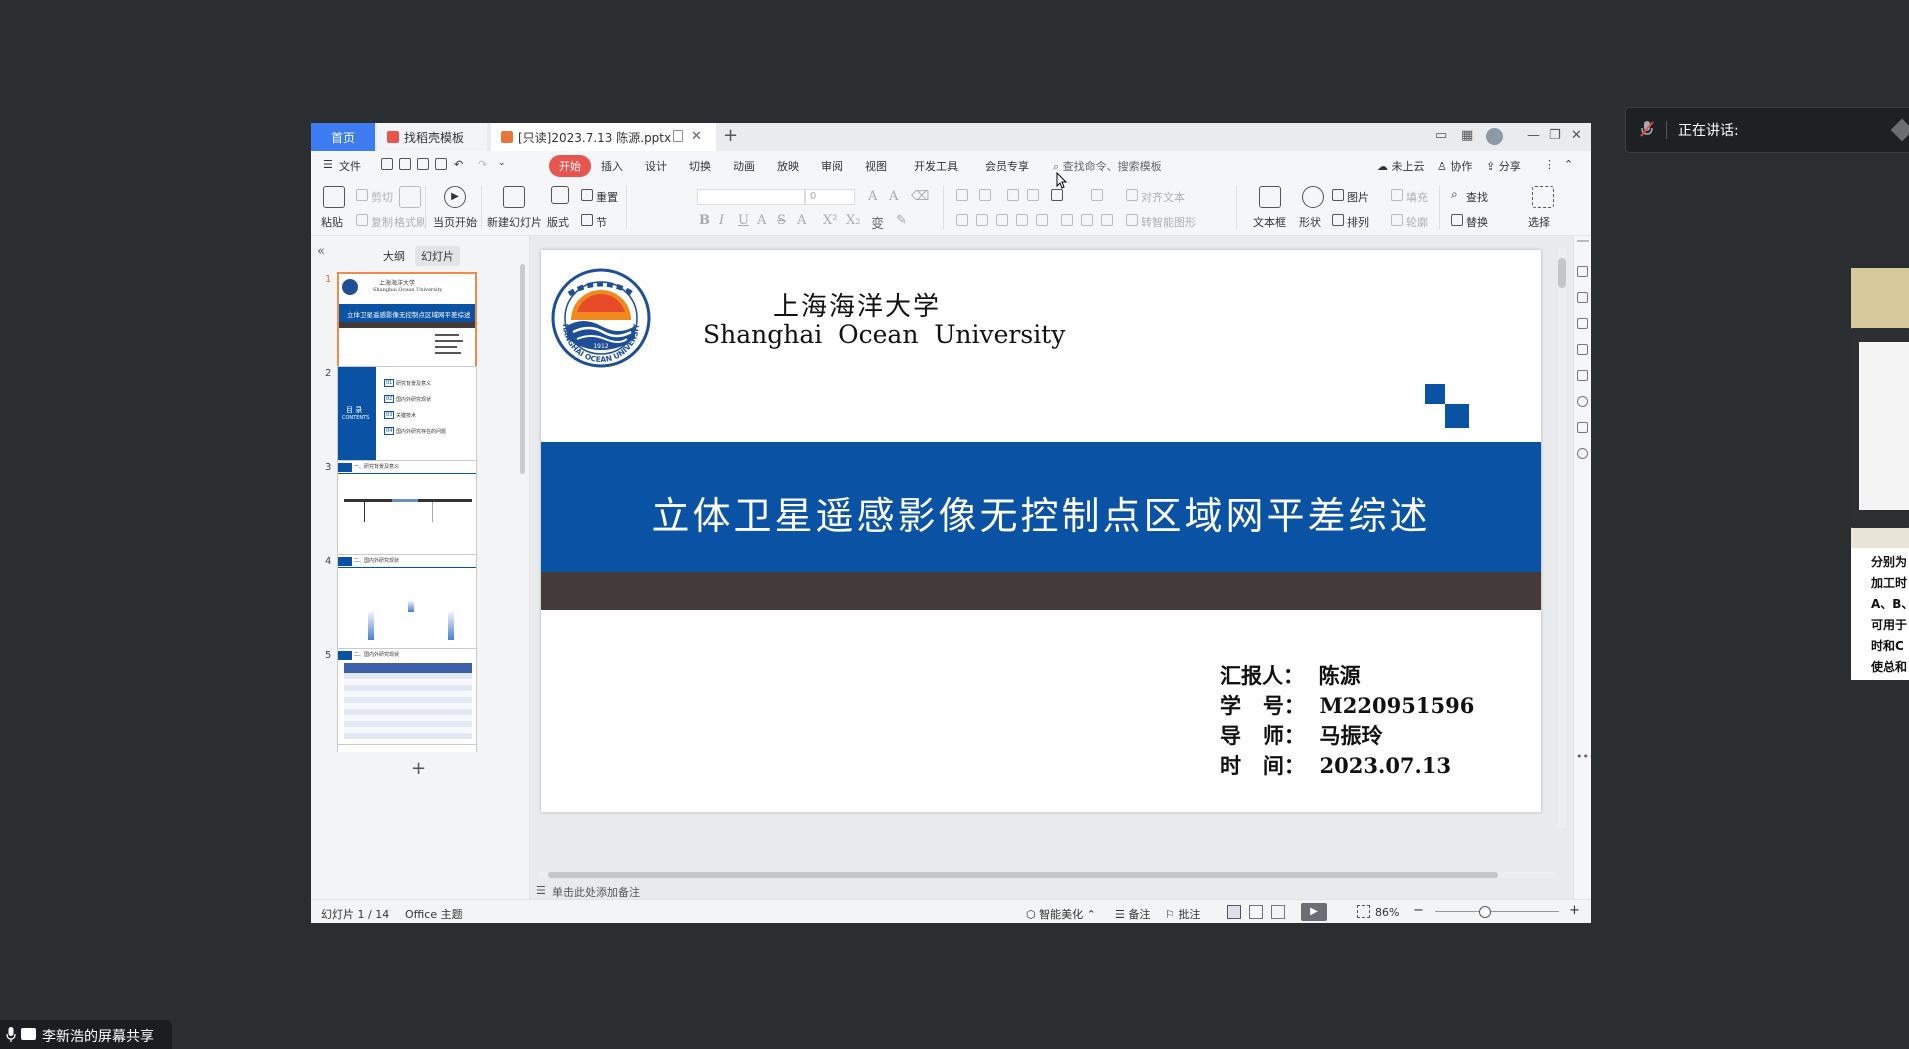 The image size is (1909, 1049). Describe the element at coordinates (1163, 197) in the screenshot. I see `align-text-button: 对齐文本` at that location.